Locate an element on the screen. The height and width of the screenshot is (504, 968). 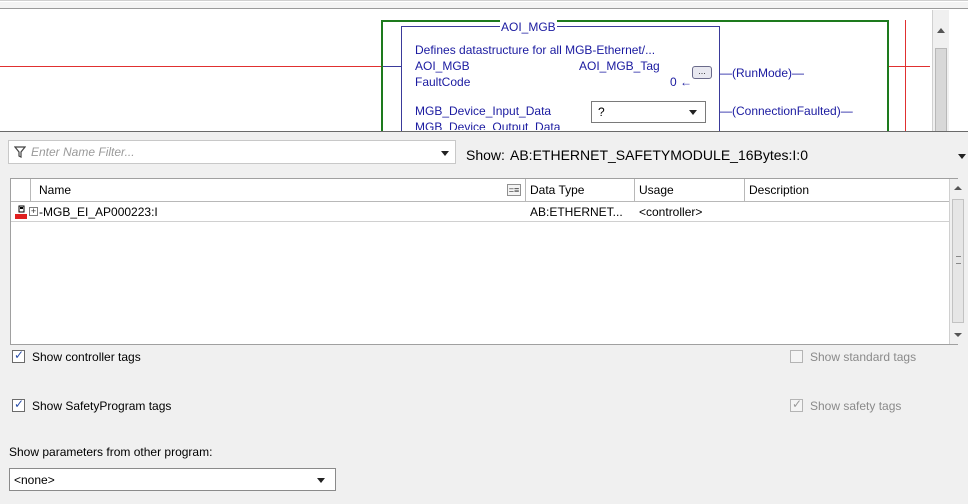
column-description-label: Description is located at coordinates (779, 190).